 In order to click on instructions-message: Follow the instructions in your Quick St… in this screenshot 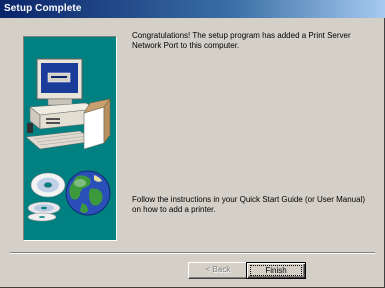, I will do `click(248, 204)`.